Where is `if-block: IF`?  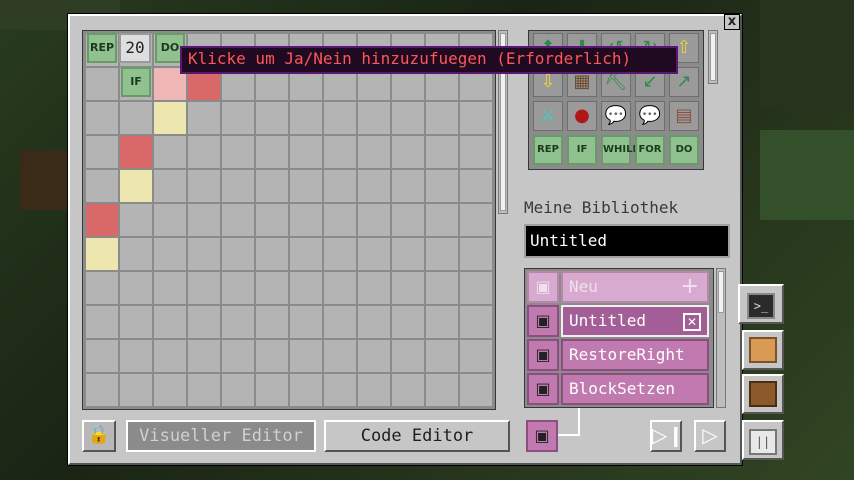
if-block: IF is located at coordinates (136, 82).